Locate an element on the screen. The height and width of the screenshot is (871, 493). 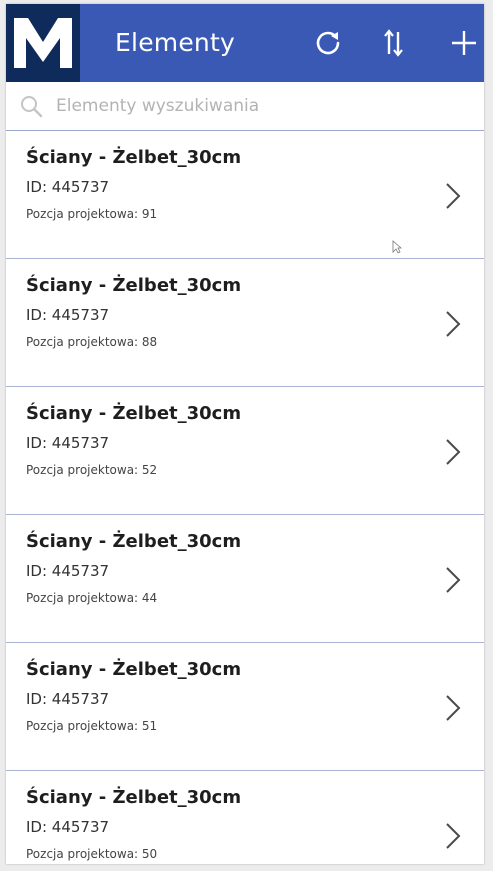
item-position: Pozcja projektowa: 91 is located at coordinates (92, 214).